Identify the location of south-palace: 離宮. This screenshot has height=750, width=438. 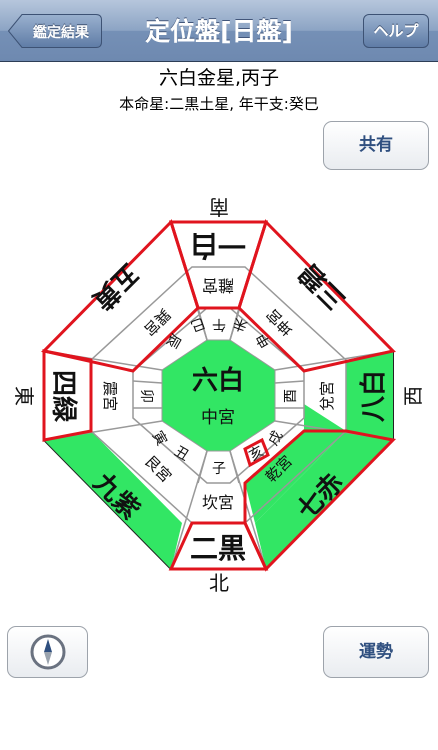
(218, 285).